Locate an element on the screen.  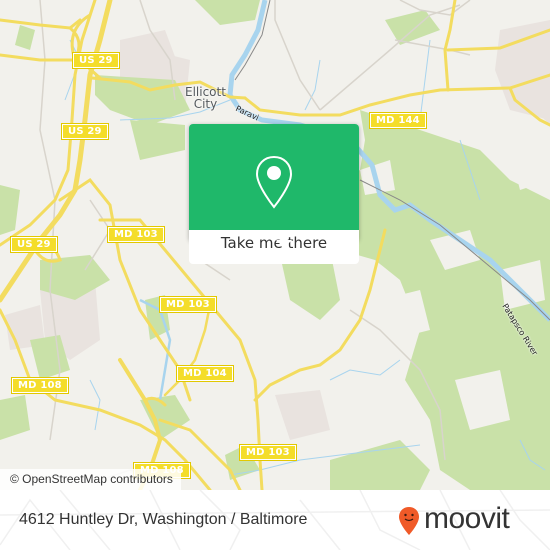
location-pin-icon is located at coordinates (274, 182).